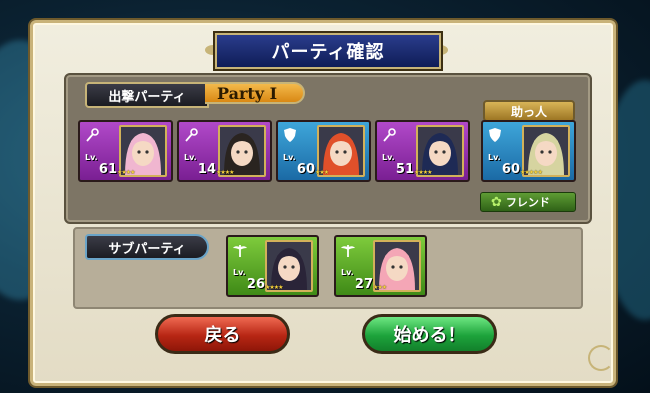 The width and height of the screenshot is (650, 393). Describe the element at coordinates (323, 151) in the screenshot. I see `party-member-slot: Lv. 60 ★★★` at that location.